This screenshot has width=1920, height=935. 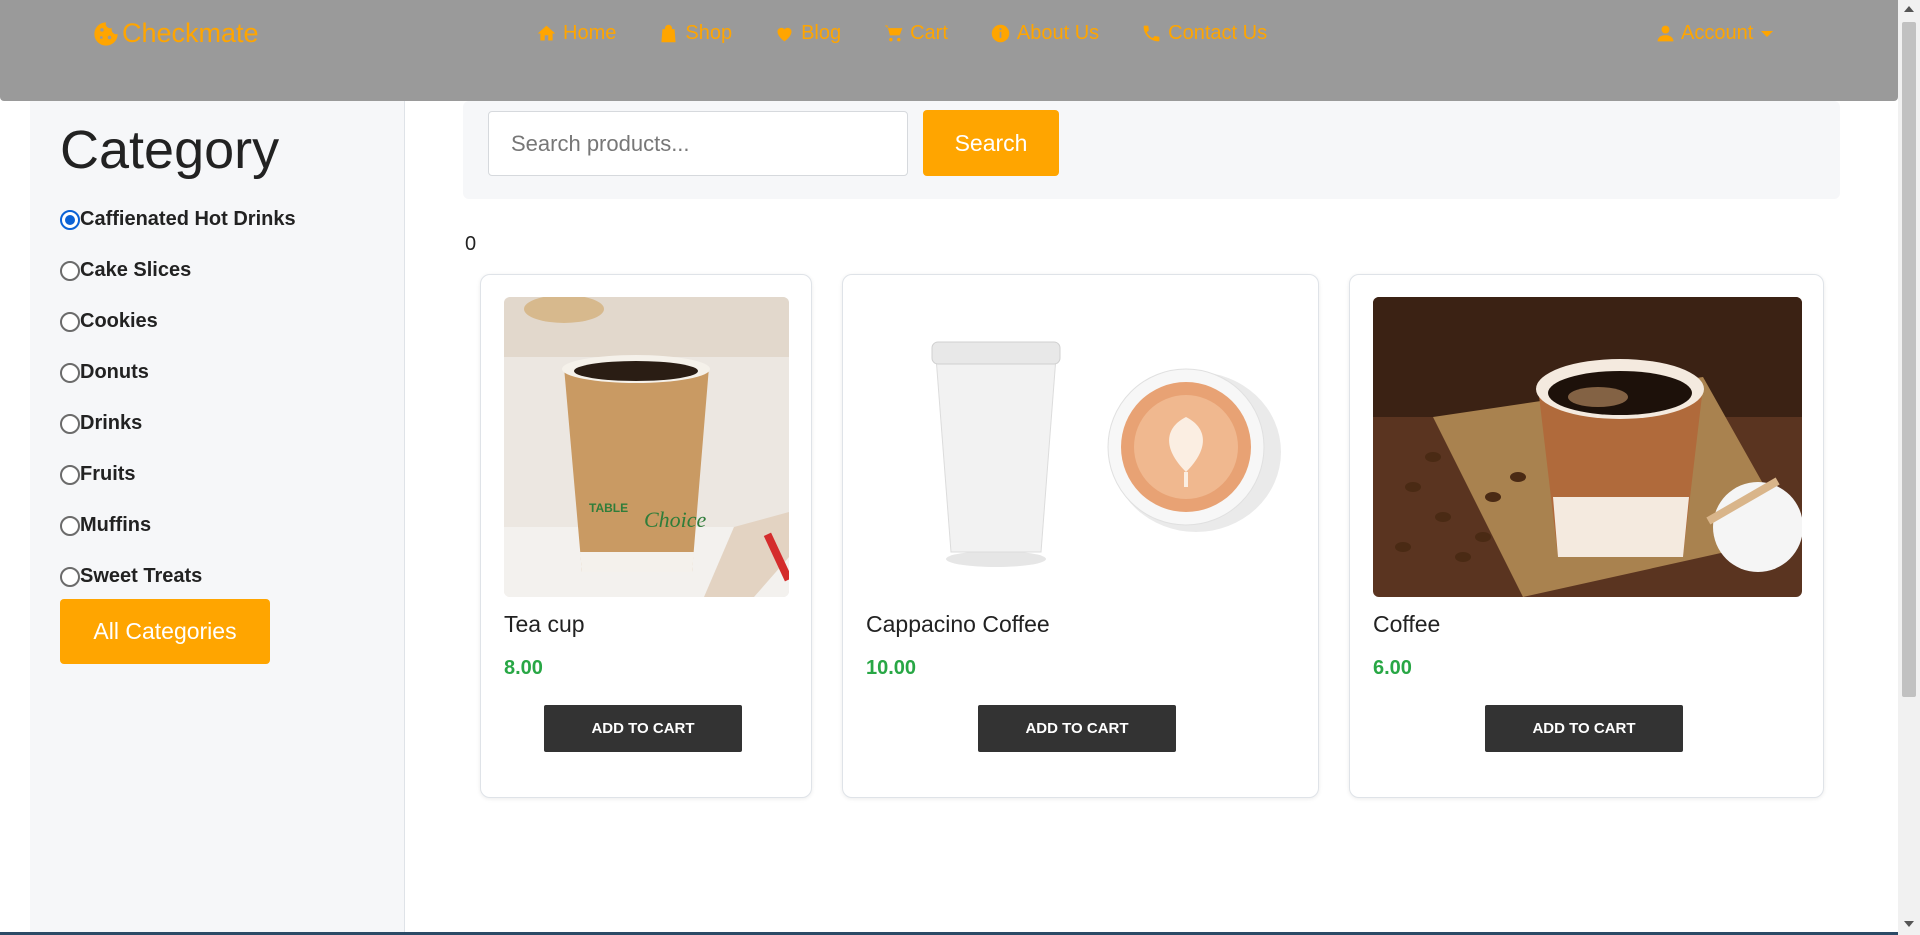 I want to click on nav-home-label: Home, so click(x=590, y=33).